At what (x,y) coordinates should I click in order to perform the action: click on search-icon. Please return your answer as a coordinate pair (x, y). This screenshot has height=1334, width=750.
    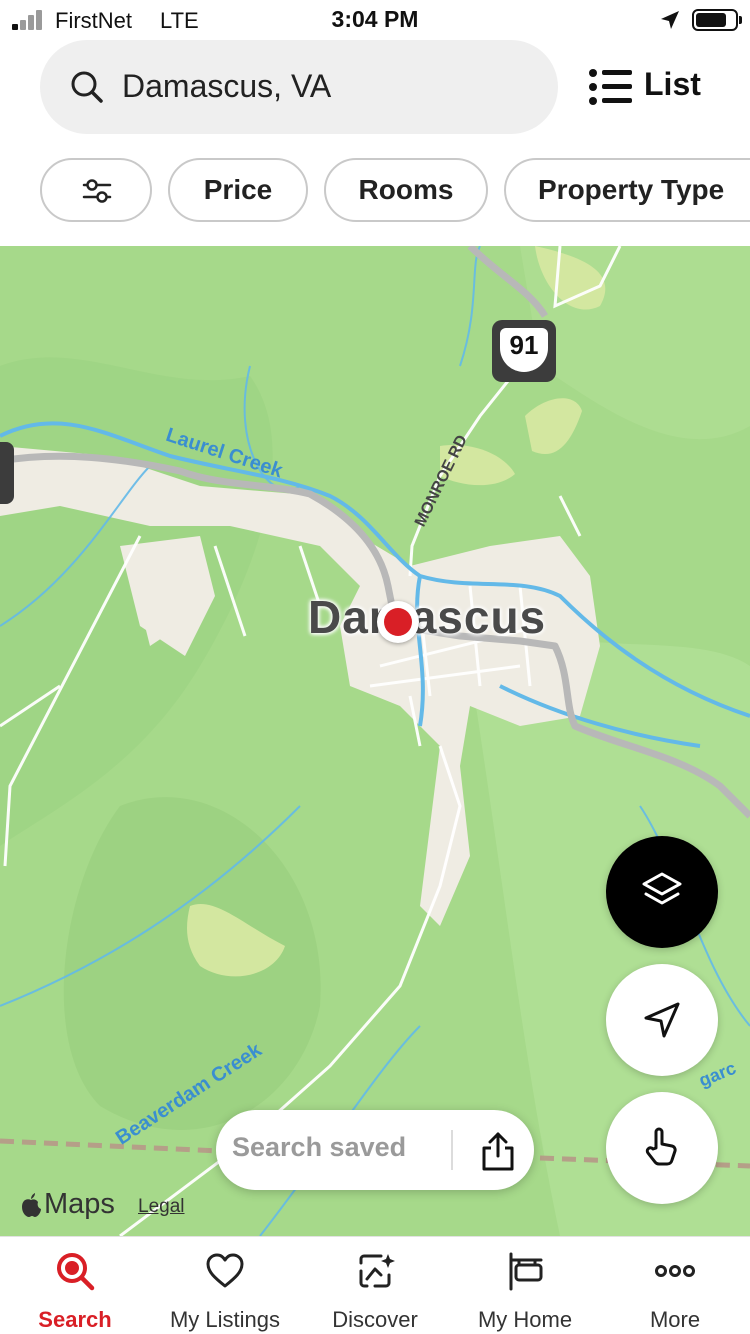
    Looking at the image, I should click on (87, 87).